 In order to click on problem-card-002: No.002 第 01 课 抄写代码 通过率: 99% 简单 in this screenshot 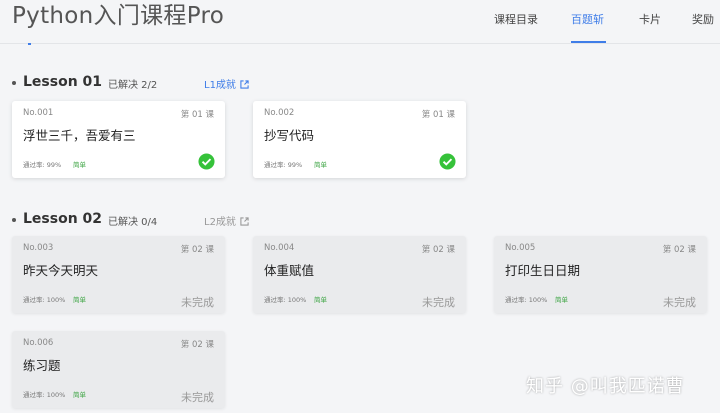, I will do `click(359, 139)`.